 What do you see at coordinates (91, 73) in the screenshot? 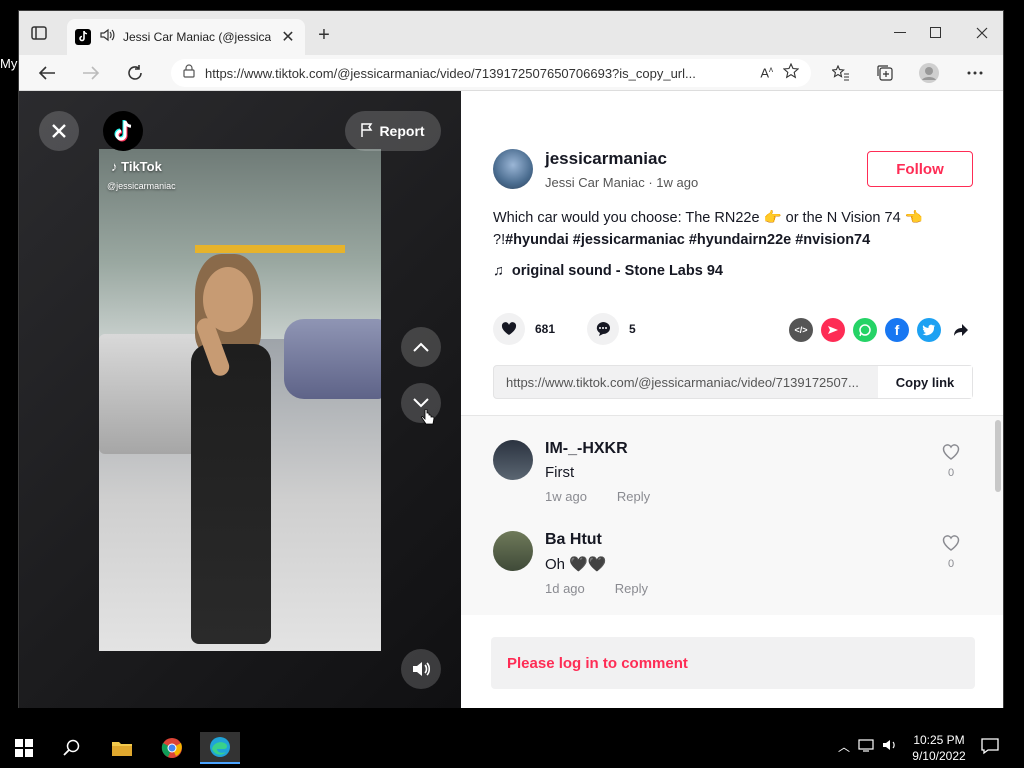
I see `forward-arrow-icon` at bounding box center [91, 73].